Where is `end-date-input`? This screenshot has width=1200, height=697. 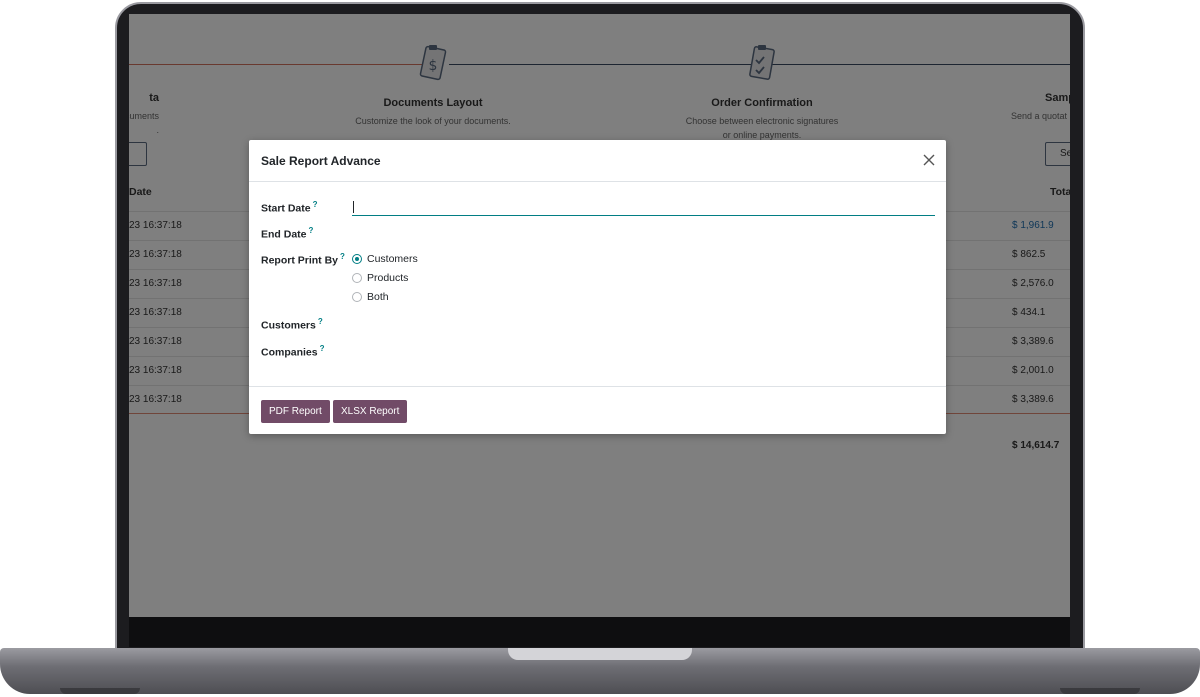 end-date-input is located at coordinates (643, 231).